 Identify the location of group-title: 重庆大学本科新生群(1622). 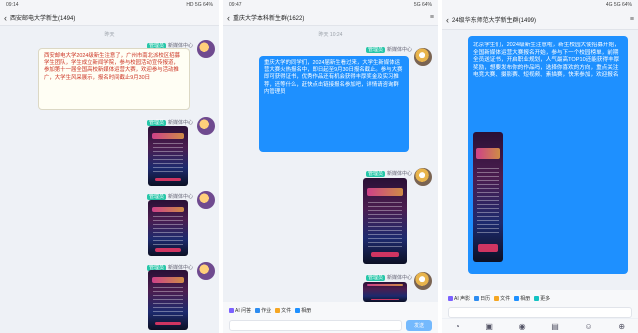
(269, 19).